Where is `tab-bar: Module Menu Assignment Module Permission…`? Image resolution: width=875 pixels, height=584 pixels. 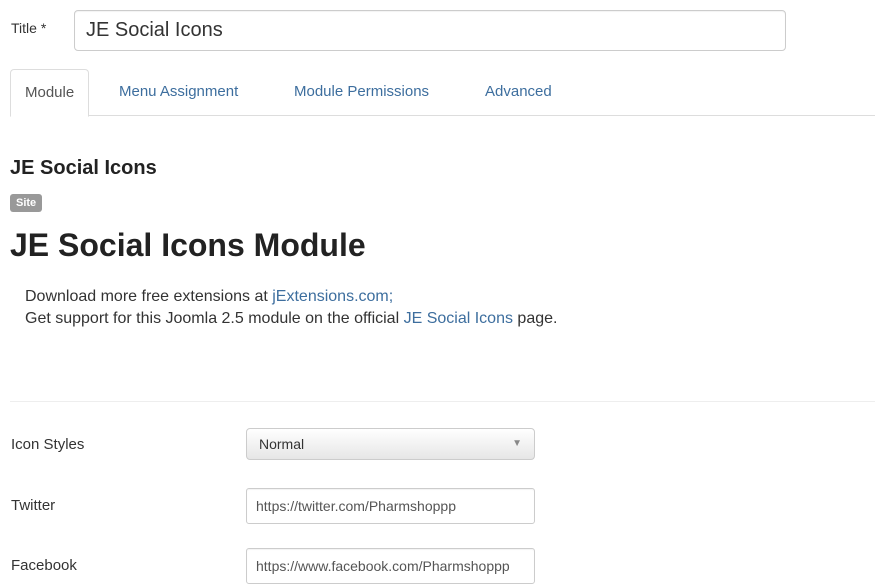
tab-bar: Module Menu Assignment Module Permission… is located at coordinates (442, 93).